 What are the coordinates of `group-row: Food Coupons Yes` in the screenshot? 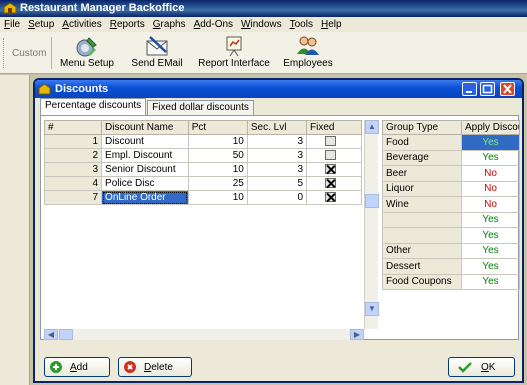 It's located at (451, 281).